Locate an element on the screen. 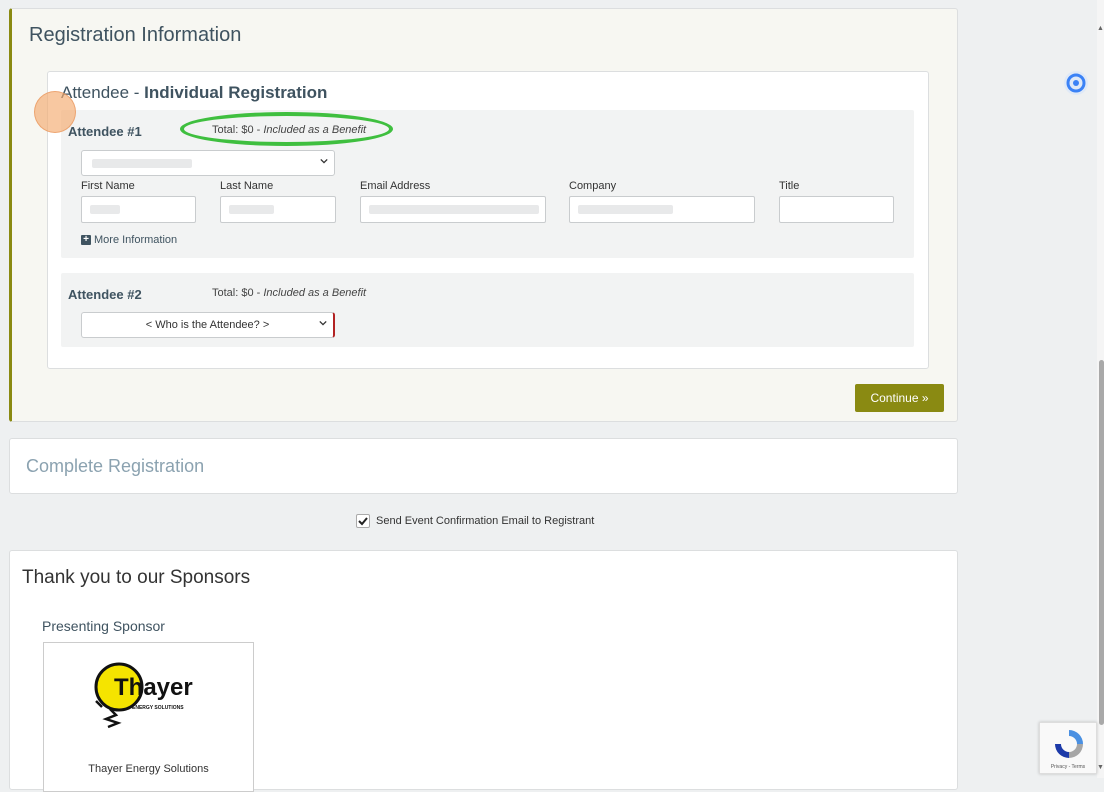  attendee-2-total: Total: $0 - Included as a Benefit is located at coordinates (289, 293).